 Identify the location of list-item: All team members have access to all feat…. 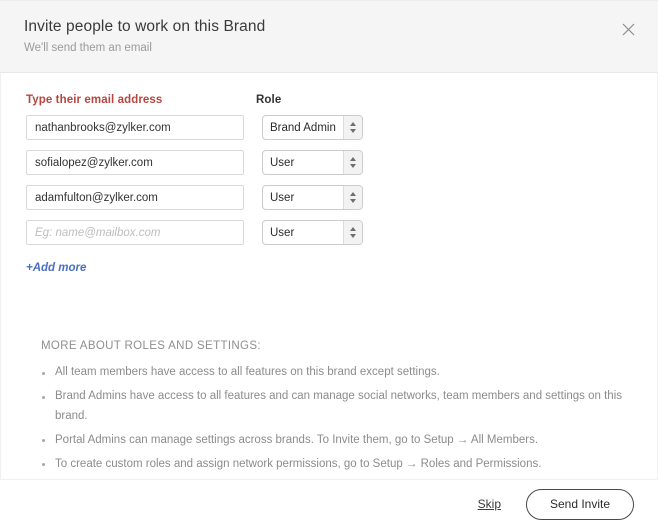
(341, 373).